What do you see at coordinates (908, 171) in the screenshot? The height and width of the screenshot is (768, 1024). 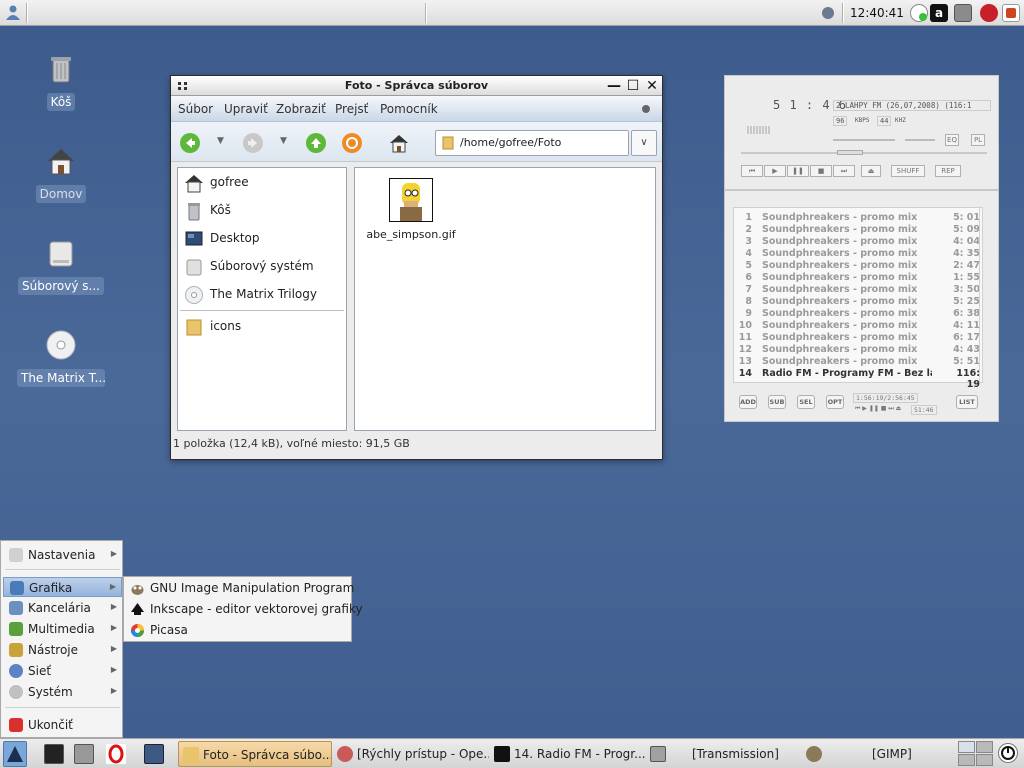 I see `shuffle-button: SHUFF` at bounding box center [908, 171].